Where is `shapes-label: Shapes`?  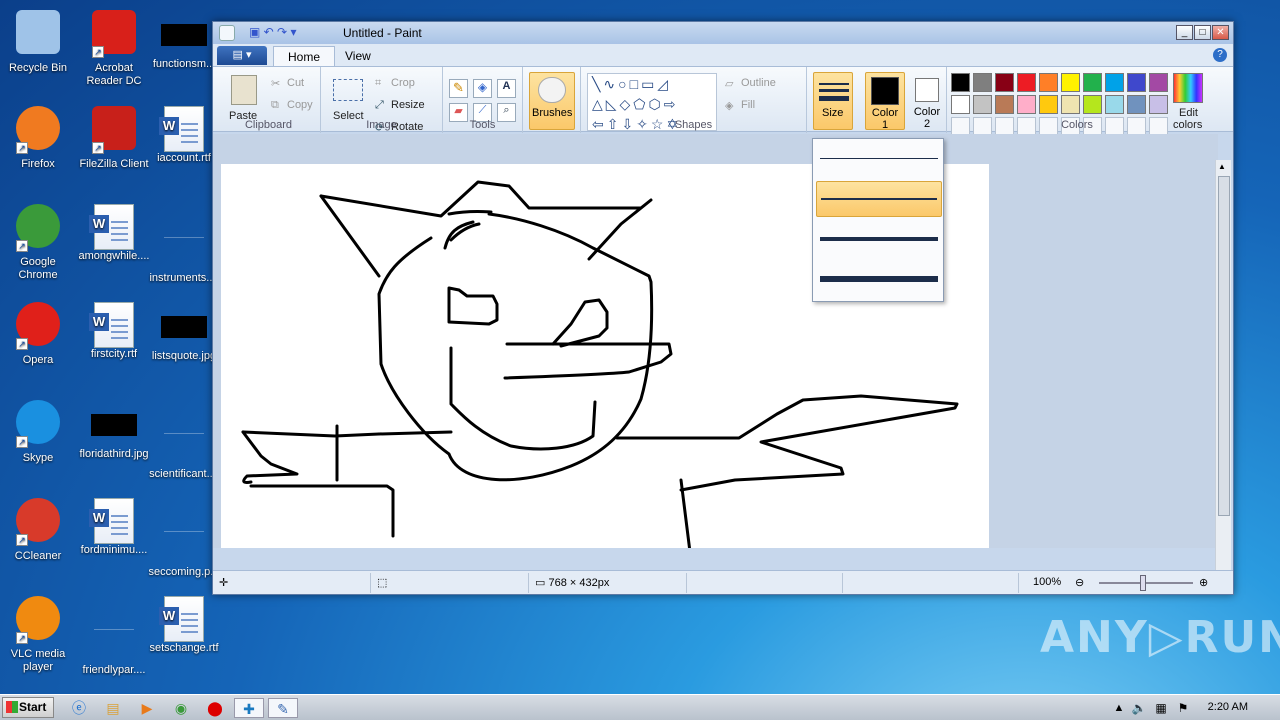 shapes-label: Shapes is located at coordinates (693, 125).